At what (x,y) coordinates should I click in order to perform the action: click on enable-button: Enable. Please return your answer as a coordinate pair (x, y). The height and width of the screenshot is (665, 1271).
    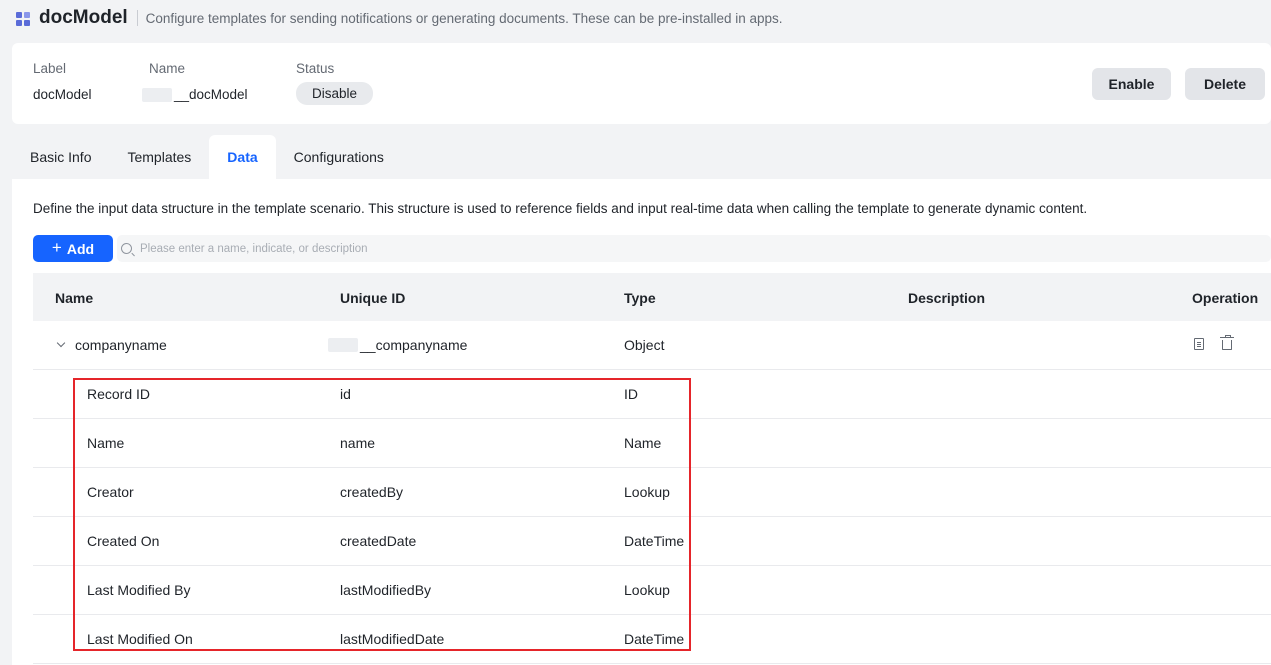
    Looking at the image, I should click on (1131, 84).